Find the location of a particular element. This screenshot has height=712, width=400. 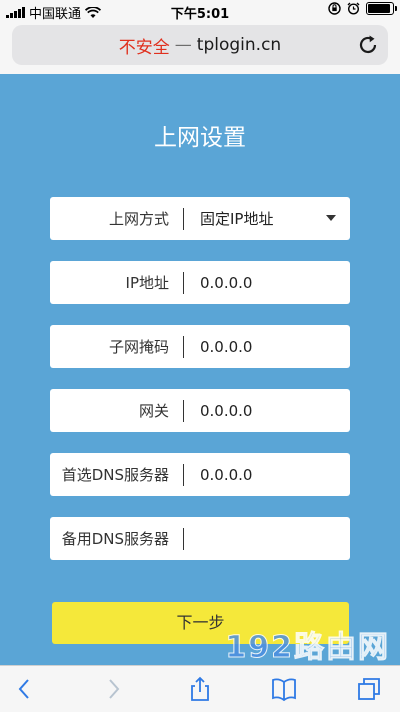

browser-toolbar is located at coordinates (200, 688).